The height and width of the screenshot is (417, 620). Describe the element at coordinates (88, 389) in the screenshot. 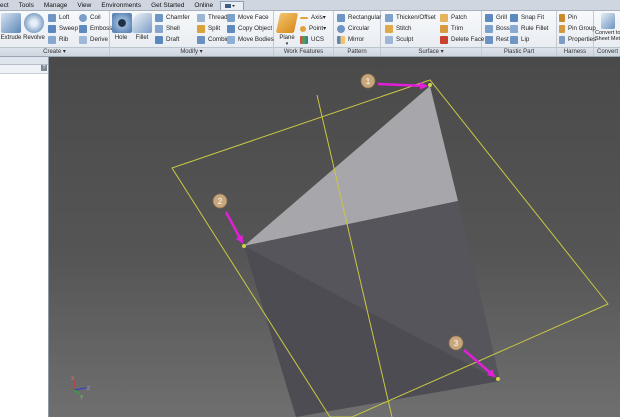

I see `triad-z-label: Z` at that location.